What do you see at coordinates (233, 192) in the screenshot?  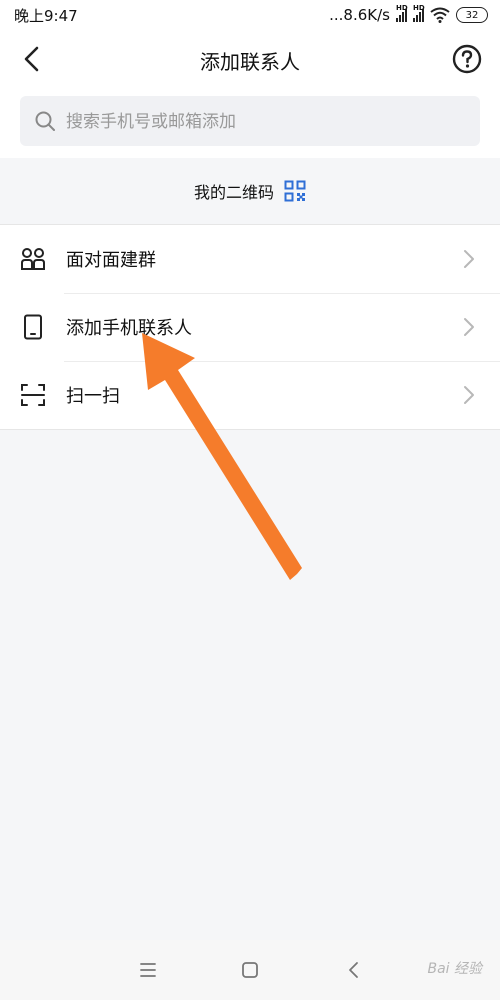 I see `qr-label: 我的二维码` at bounding box center [233, 192].